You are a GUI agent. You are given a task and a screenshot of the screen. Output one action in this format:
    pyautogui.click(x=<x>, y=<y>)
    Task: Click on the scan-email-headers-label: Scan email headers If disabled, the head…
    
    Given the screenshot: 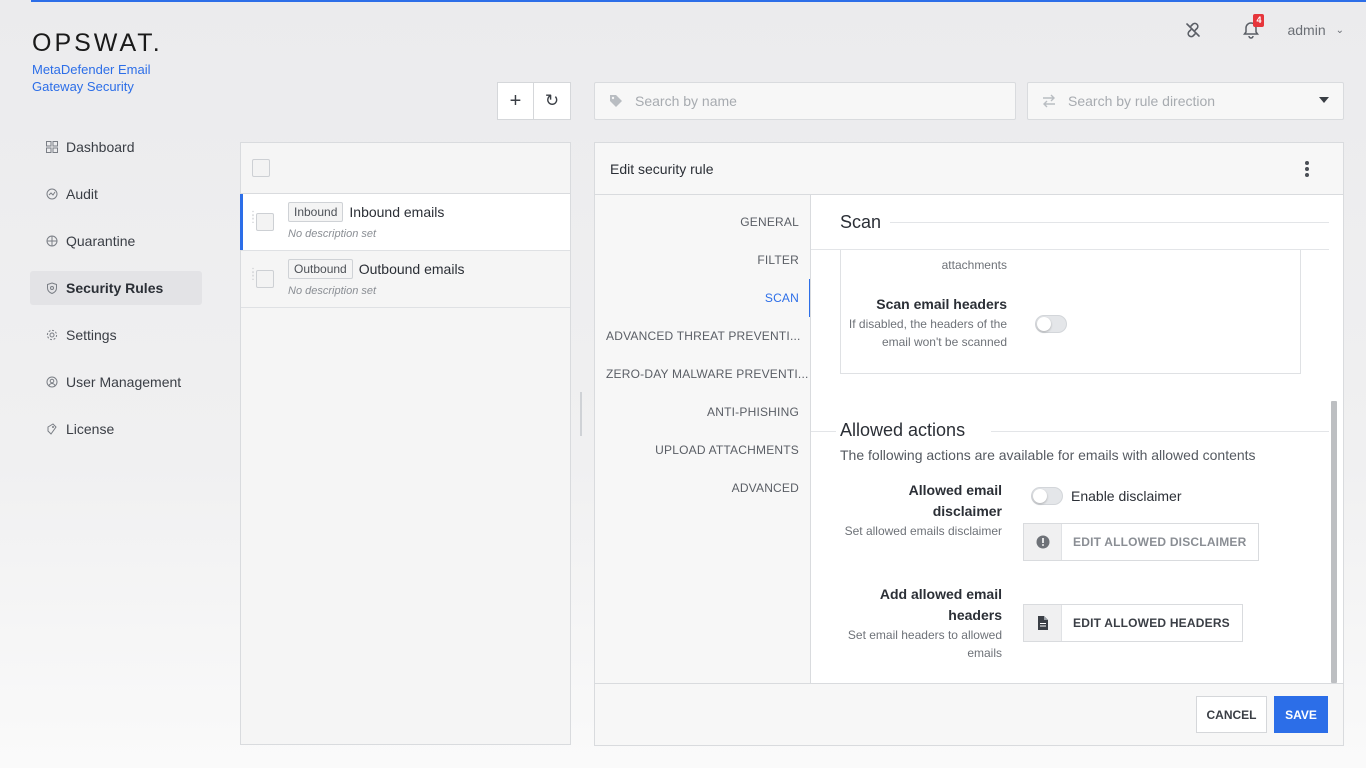 What is the action you would take?
    pyautogui.click(x=924, y=322)
    